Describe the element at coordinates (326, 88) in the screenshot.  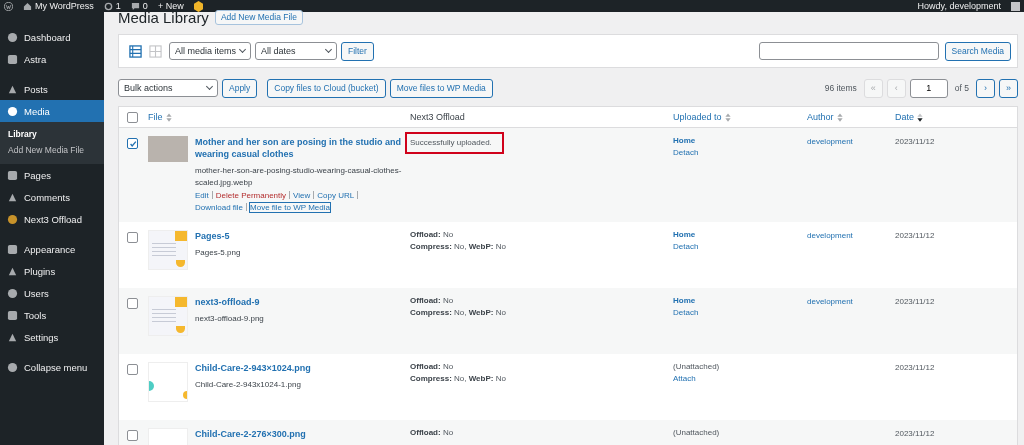
I see `copy-to-cloud-button: Copy files to Cloud (bucket)` at that location.